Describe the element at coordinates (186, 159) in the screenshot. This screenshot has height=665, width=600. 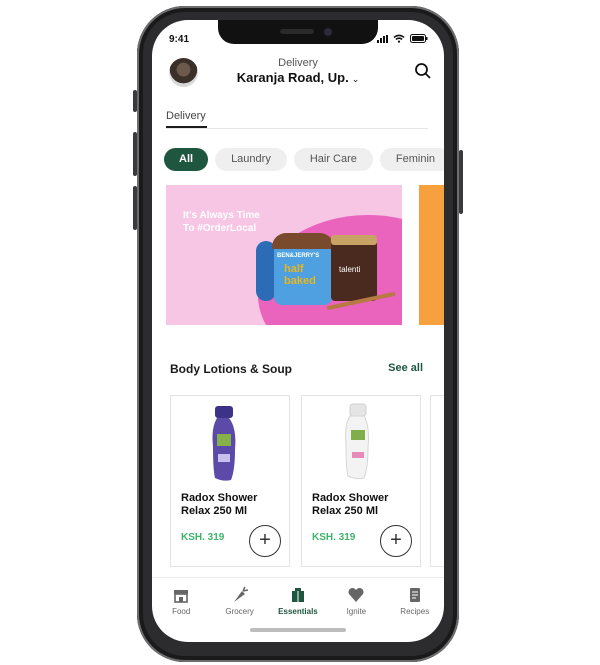
I see `chip-all: All` at that location.